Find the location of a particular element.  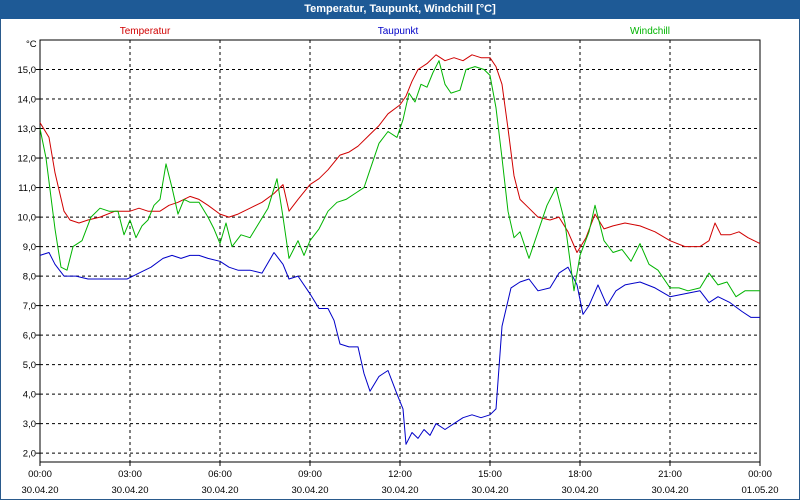

x-tick-time: 09:00 is located at coordinates (310, 474).